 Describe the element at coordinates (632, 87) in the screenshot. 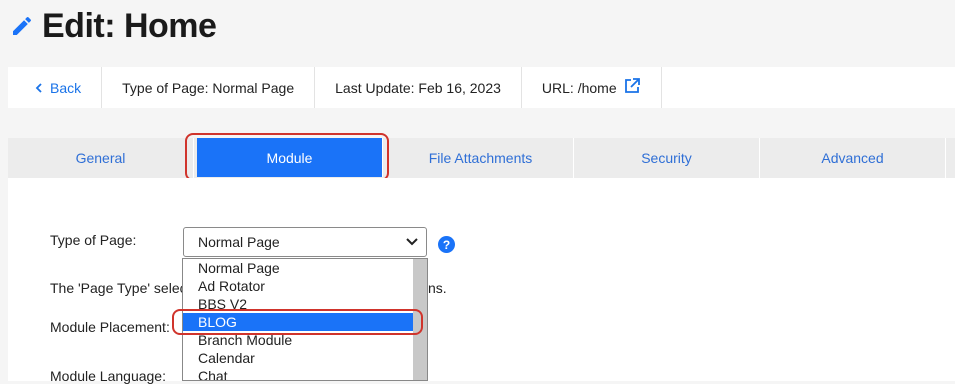

I see `external-link-icon` at that location.